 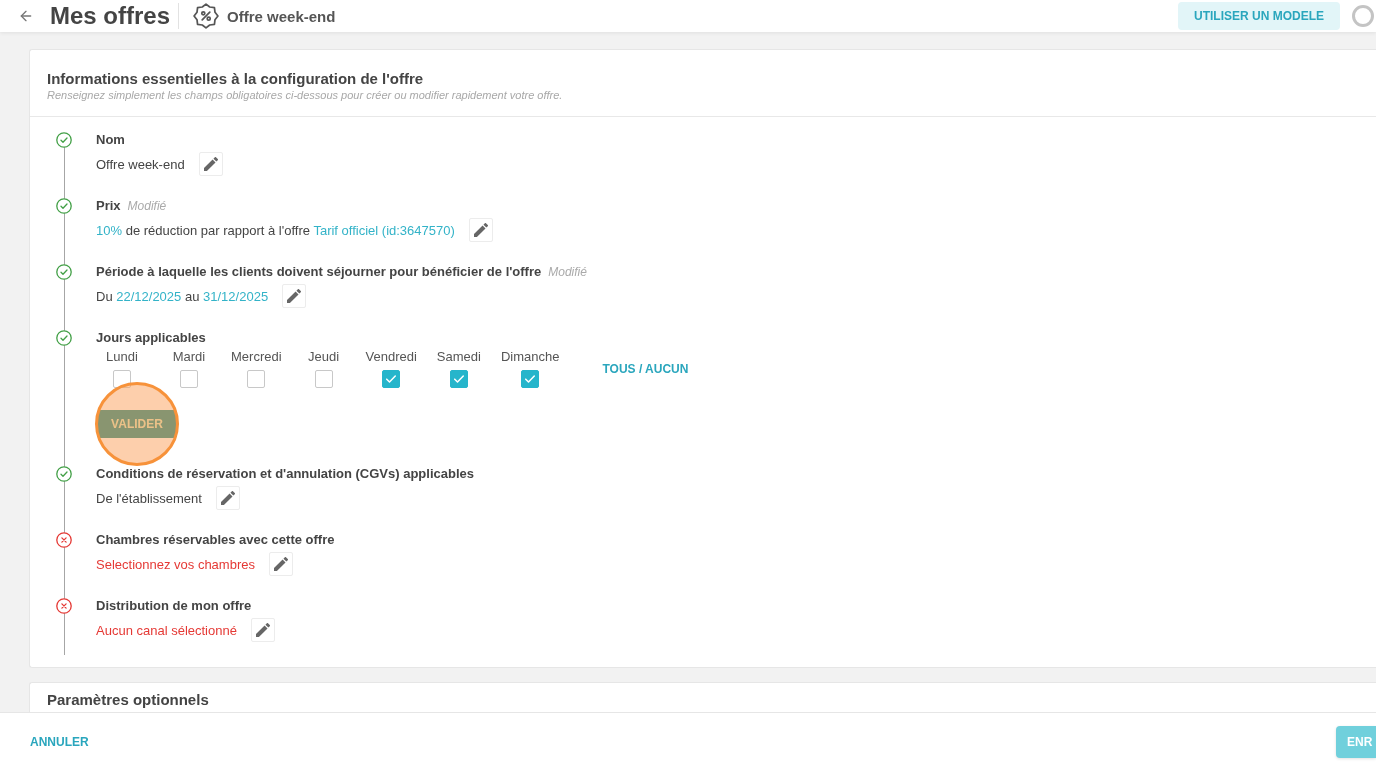 I want to click on day-label: Jeudi, so click(x=324, y=357).